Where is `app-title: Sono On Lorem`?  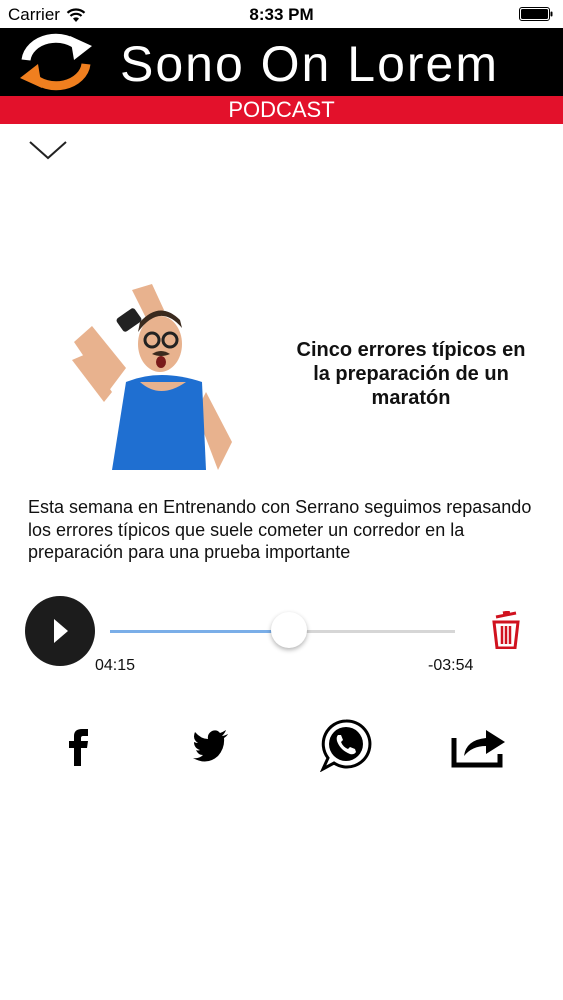
app-title: Sono On Lorem is located at coordinates (309, 64).